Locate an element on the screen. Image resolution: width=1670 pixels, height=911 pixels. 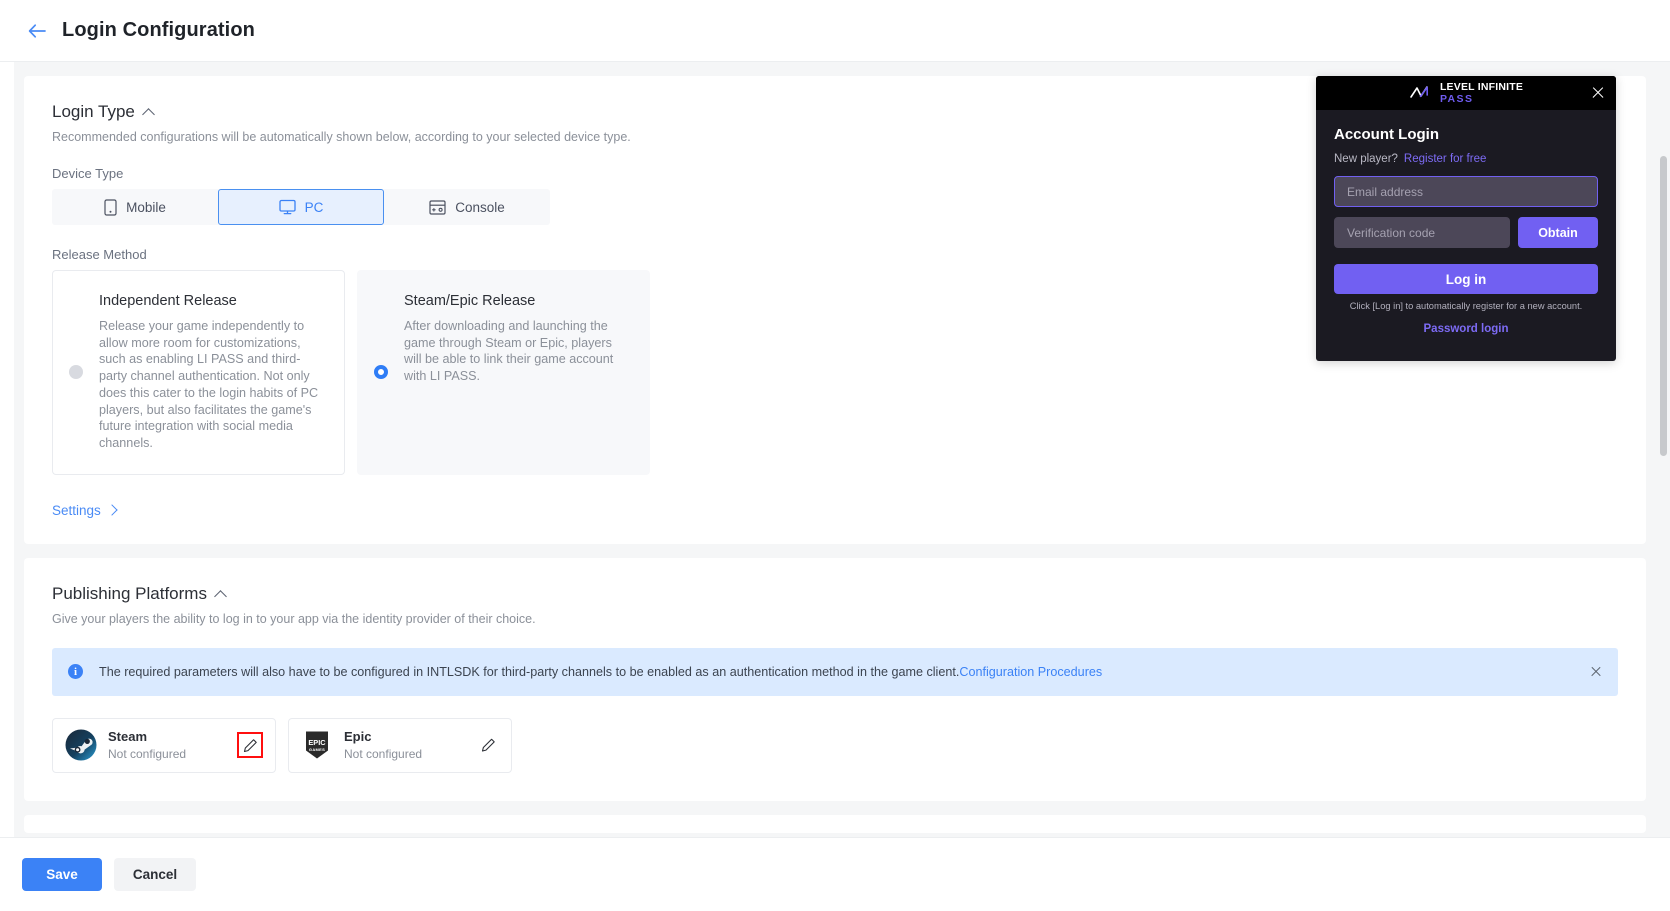
account-login-heading: Account Login is located at coordinates (1386, 134).